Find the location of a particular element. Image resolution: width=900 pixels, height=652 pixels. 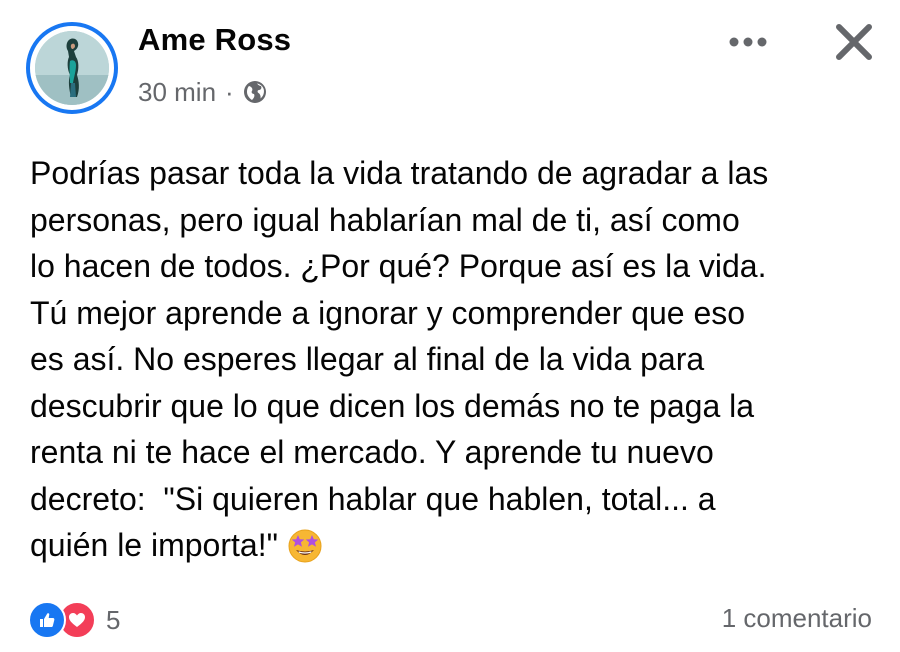

post-text-line: quién le importa!" is located at coordinates (154, 545).